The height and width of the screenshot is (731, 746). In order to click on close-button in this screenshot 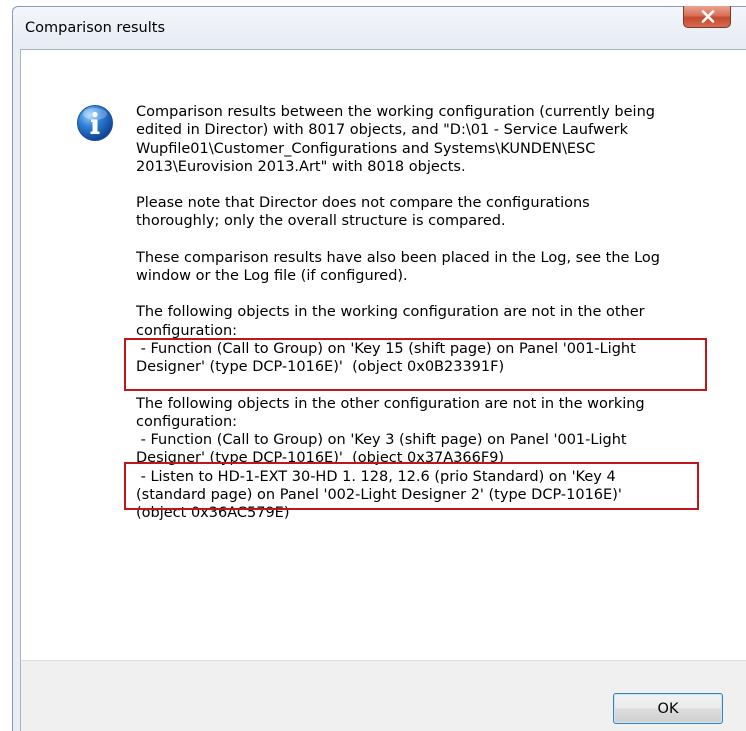, I will do `click(707, 17)`.